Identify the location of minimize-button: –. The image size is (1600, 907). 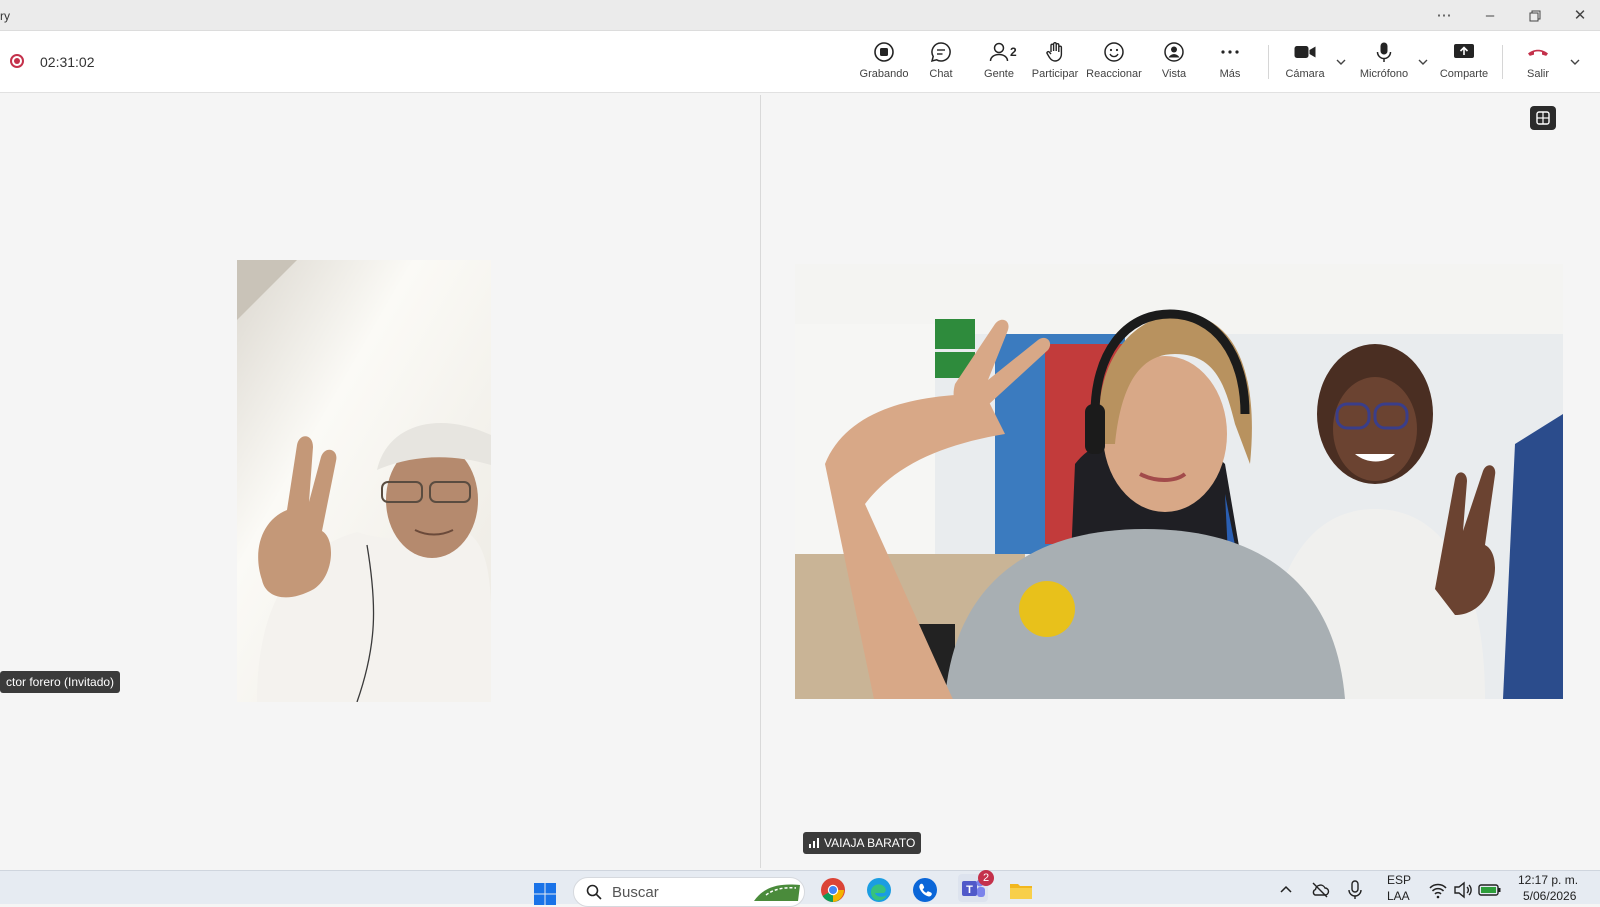
(1490, 16).